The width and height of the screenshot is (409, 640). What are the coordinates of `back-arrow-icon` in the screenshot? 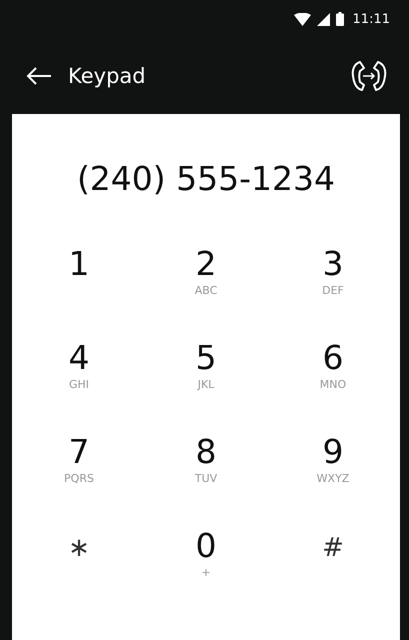 It's located at (39, 76).